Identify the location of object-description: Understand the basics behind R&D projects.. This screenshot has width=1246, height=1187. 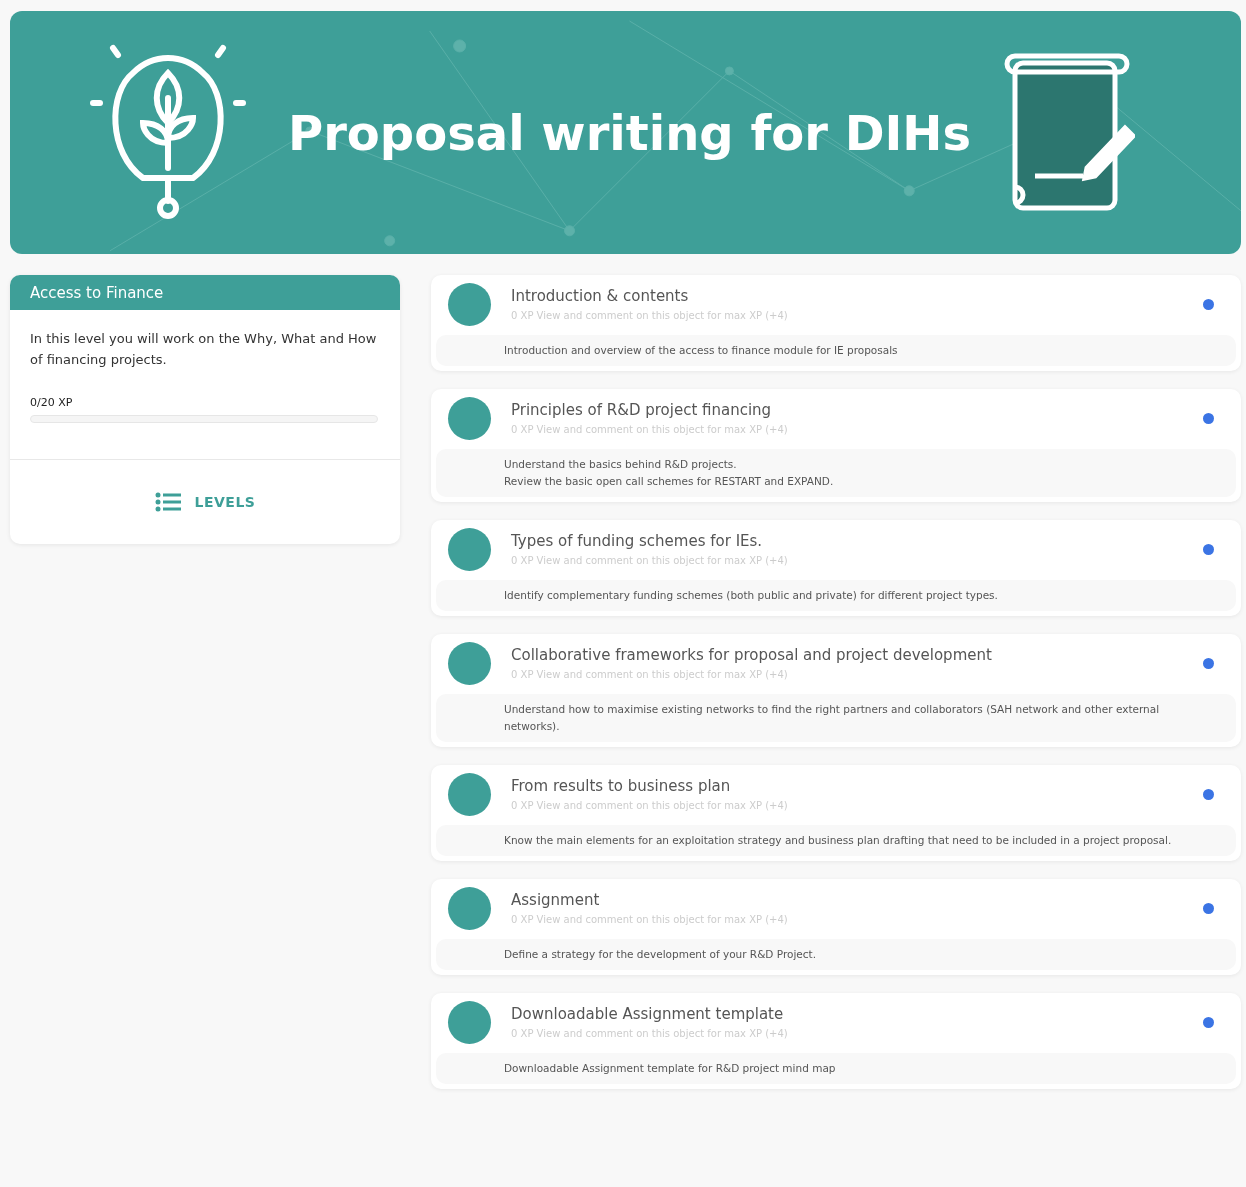
(621, 464).